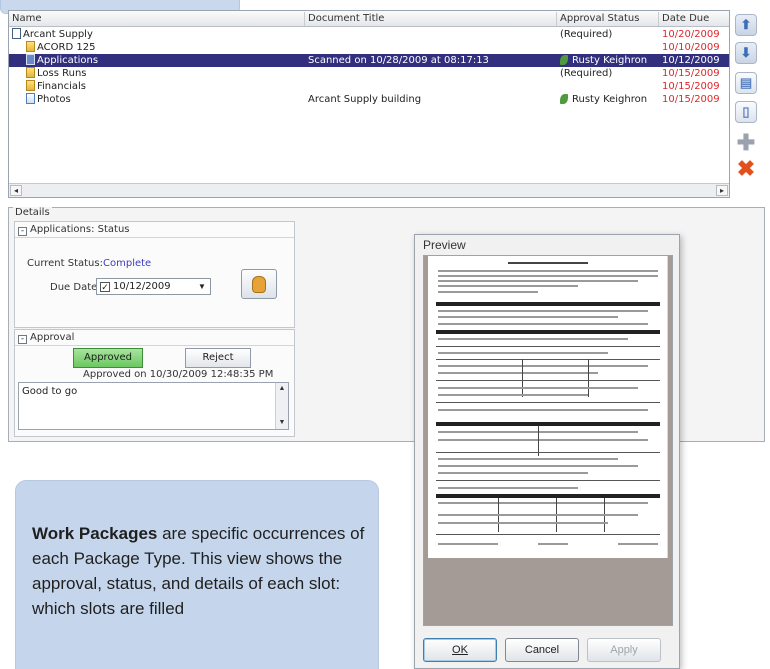 The width and height of the screenshot is (770, 669). What do you see at coordinates (369, 190) in the screenshot?
I see `horizontal-scrollbar: ◂ ▸` at bounding box center [369, 190].